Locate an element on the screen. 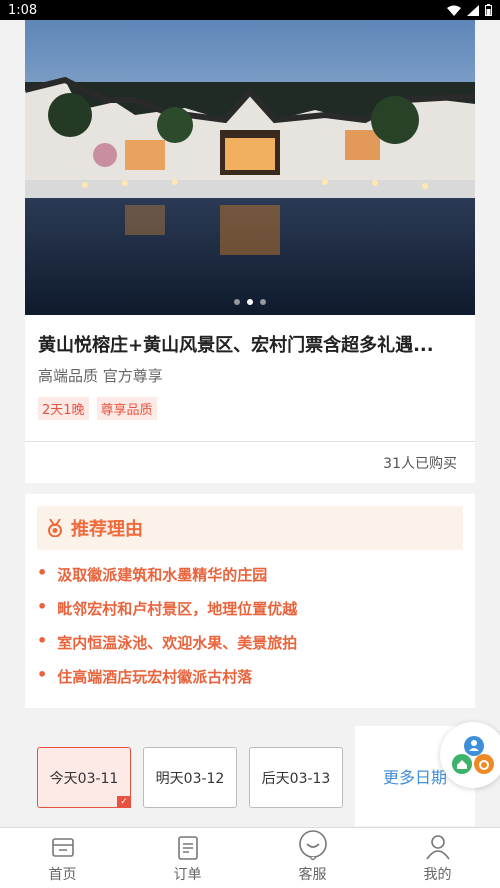  battery-icon is located at coordinates (488, 10).